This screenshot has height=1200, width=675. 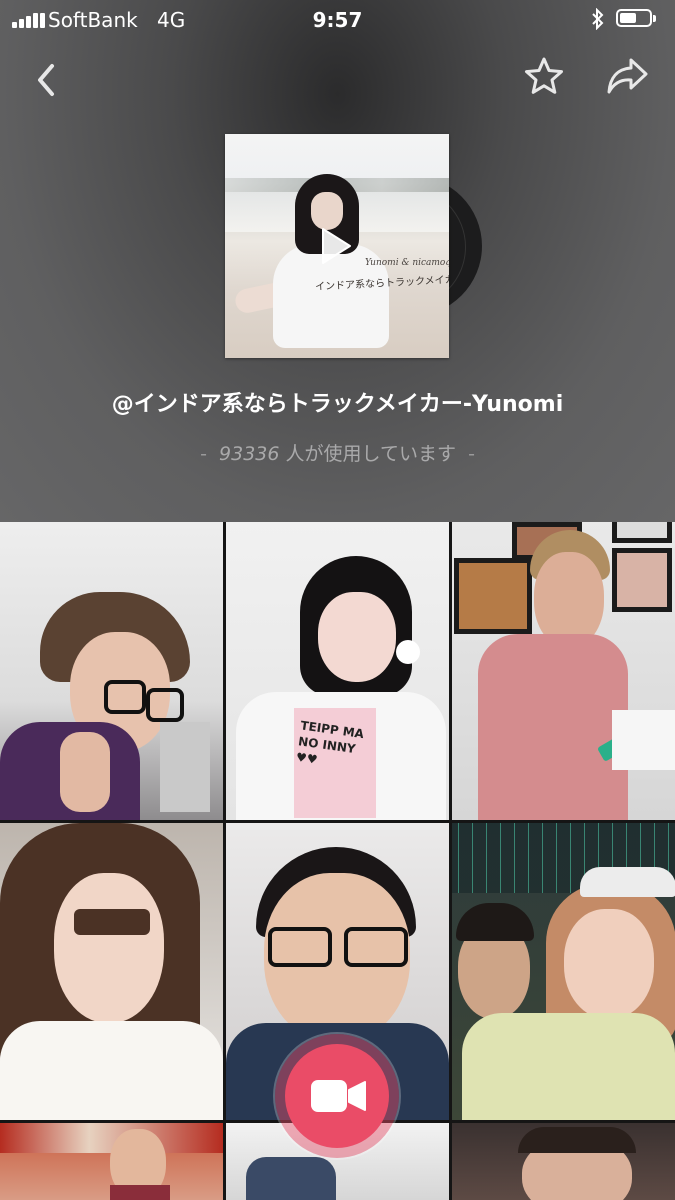 What do you see at coordinates (471, 454) in the screenshot?
I see `dash-right: -` at bounding box center [471, 454].